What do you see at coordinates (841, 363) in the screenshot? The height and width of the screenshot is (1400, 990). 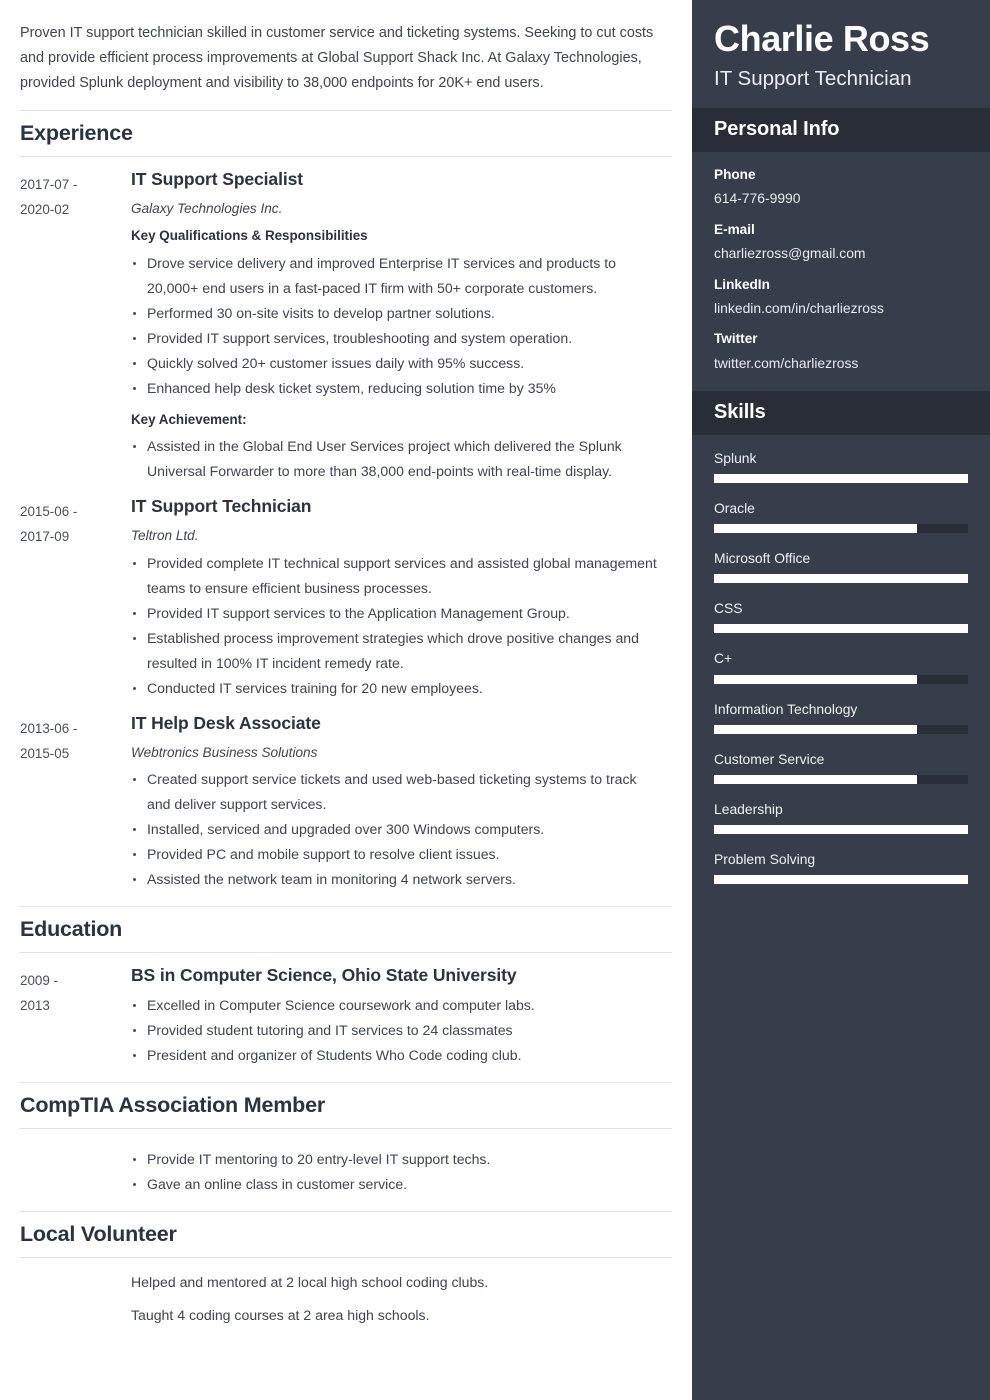 I see `info-value: twitter.com/charliezross` at bounding box center [841, 363].